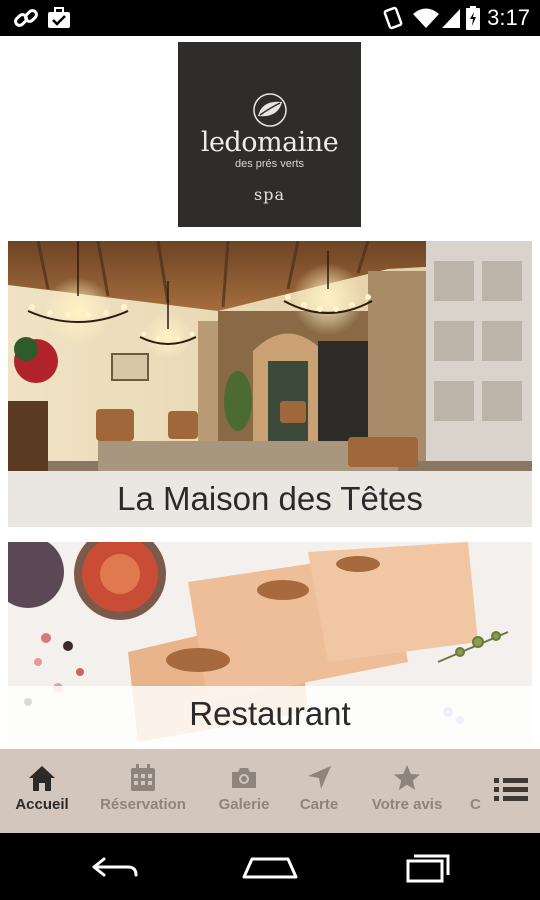 This screenshot has width=540, height=900. What do you see at coordinates (269, 164) in the screenshot?
I see `logo-subtitle: des prés verts` at bounding box center [269, 164].